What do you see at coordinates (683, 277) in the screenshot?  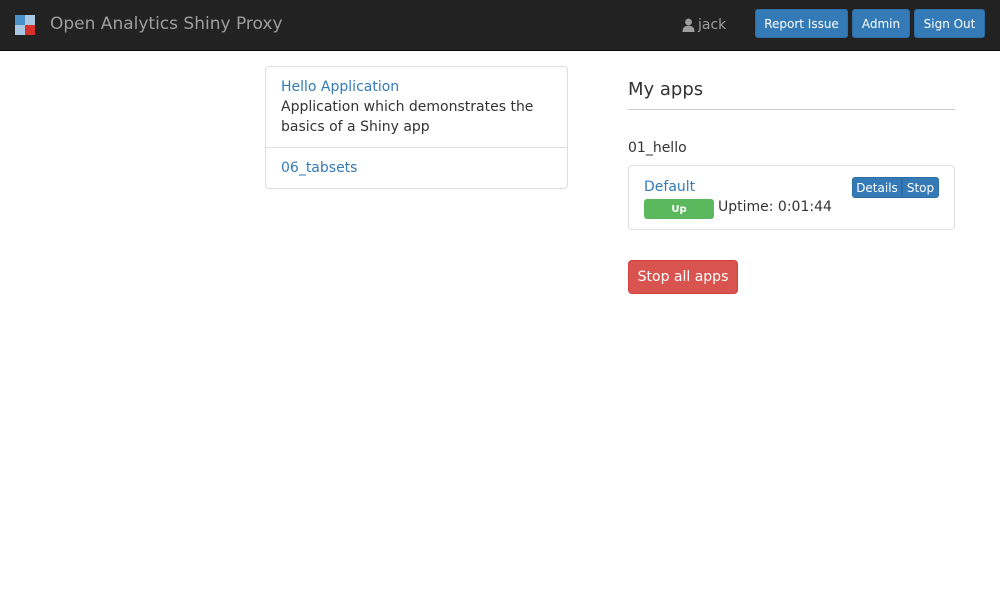 I see `stop-all-apps-button: Stop all apps` at bounding box center [683, 277].